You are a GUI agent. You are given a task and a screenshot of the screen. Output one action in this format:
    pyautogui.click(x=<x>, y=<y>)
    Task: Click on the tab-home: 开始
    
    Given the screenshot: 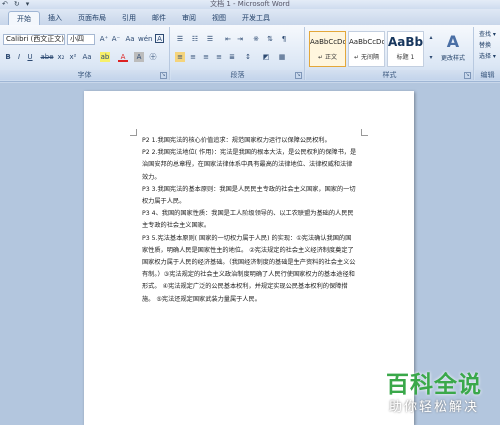 What is the action you would take?
    pyautogui.click(x=24, y=18)
    